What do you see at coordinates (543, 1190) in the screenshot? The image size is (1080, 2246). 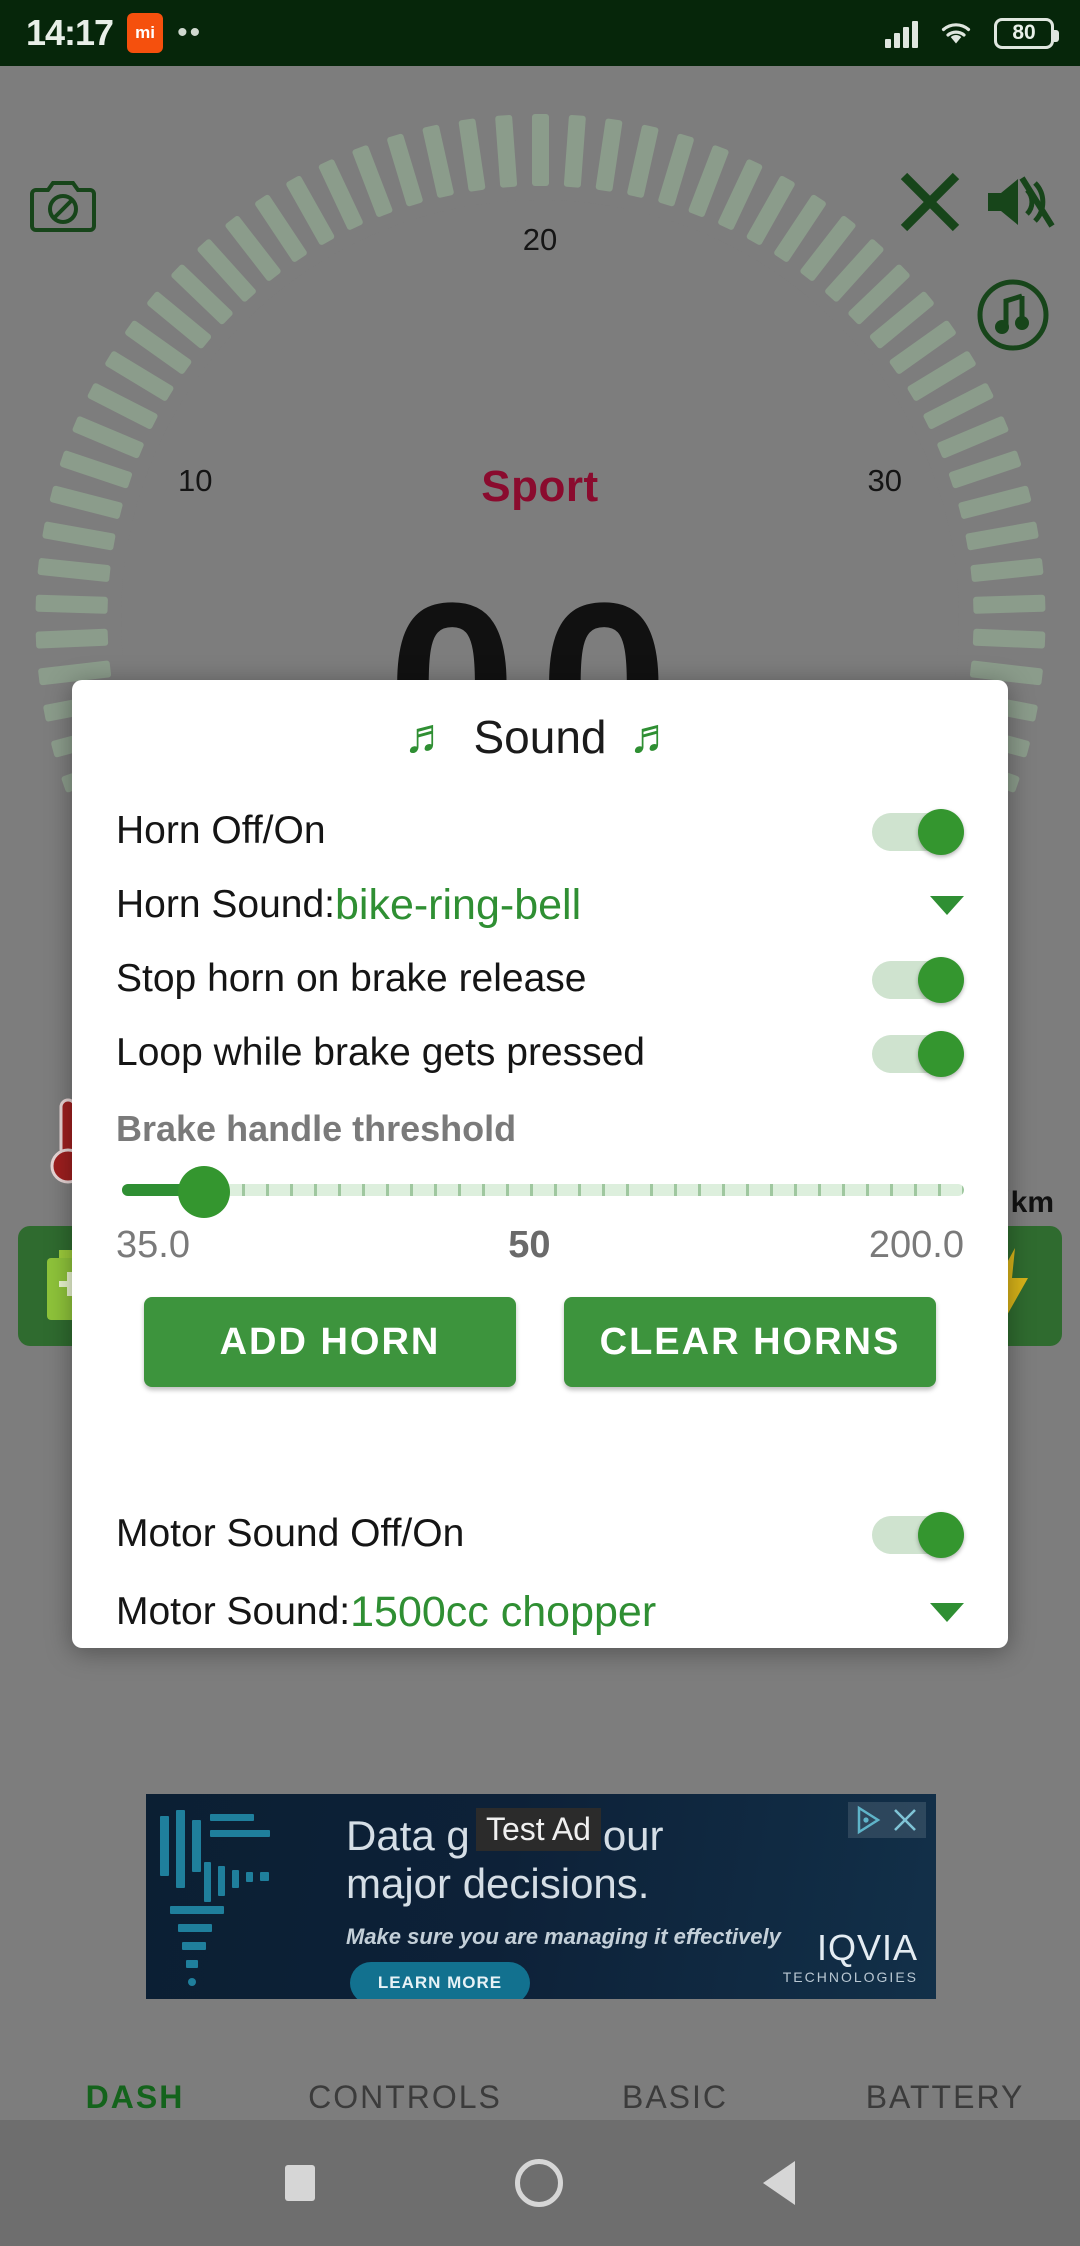 I see `slider-track` at bounding box center [543, 1190].